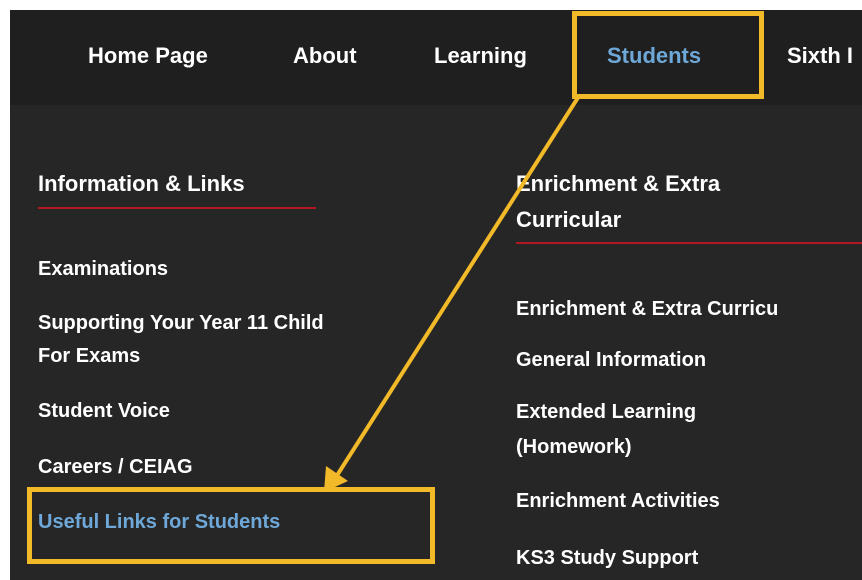  I want to click on link-general-information: General Information, so click(611, 360).